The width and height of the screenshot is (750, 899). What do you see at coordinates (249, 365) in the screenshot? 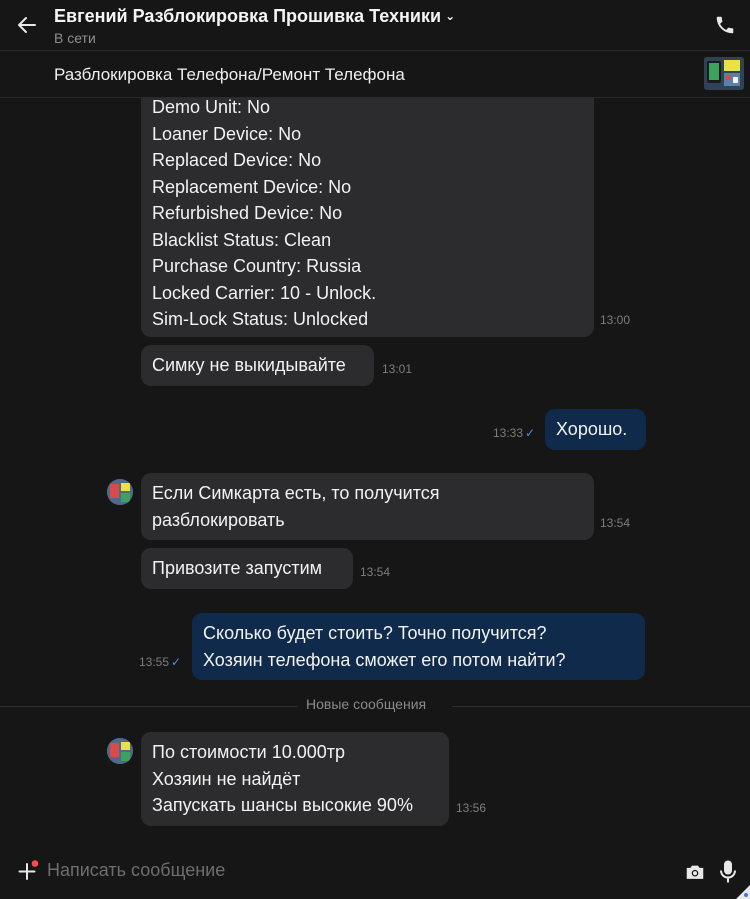
I see `message-line: Симку не выкидывайте` at bounding box center [249, 365].